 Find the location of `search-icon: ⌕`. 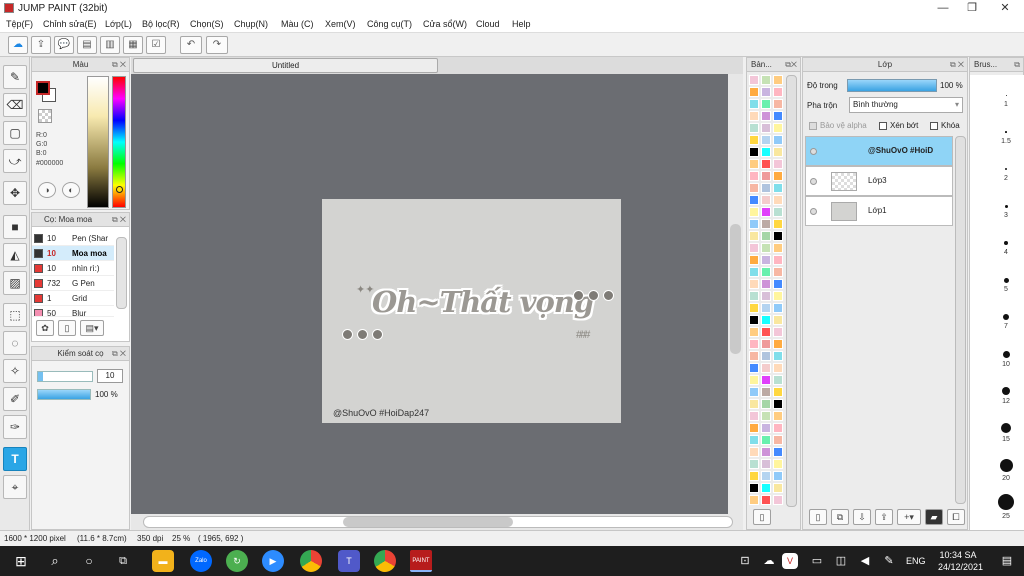

search-icon: ⌕ is located at coordinates (55, 561).